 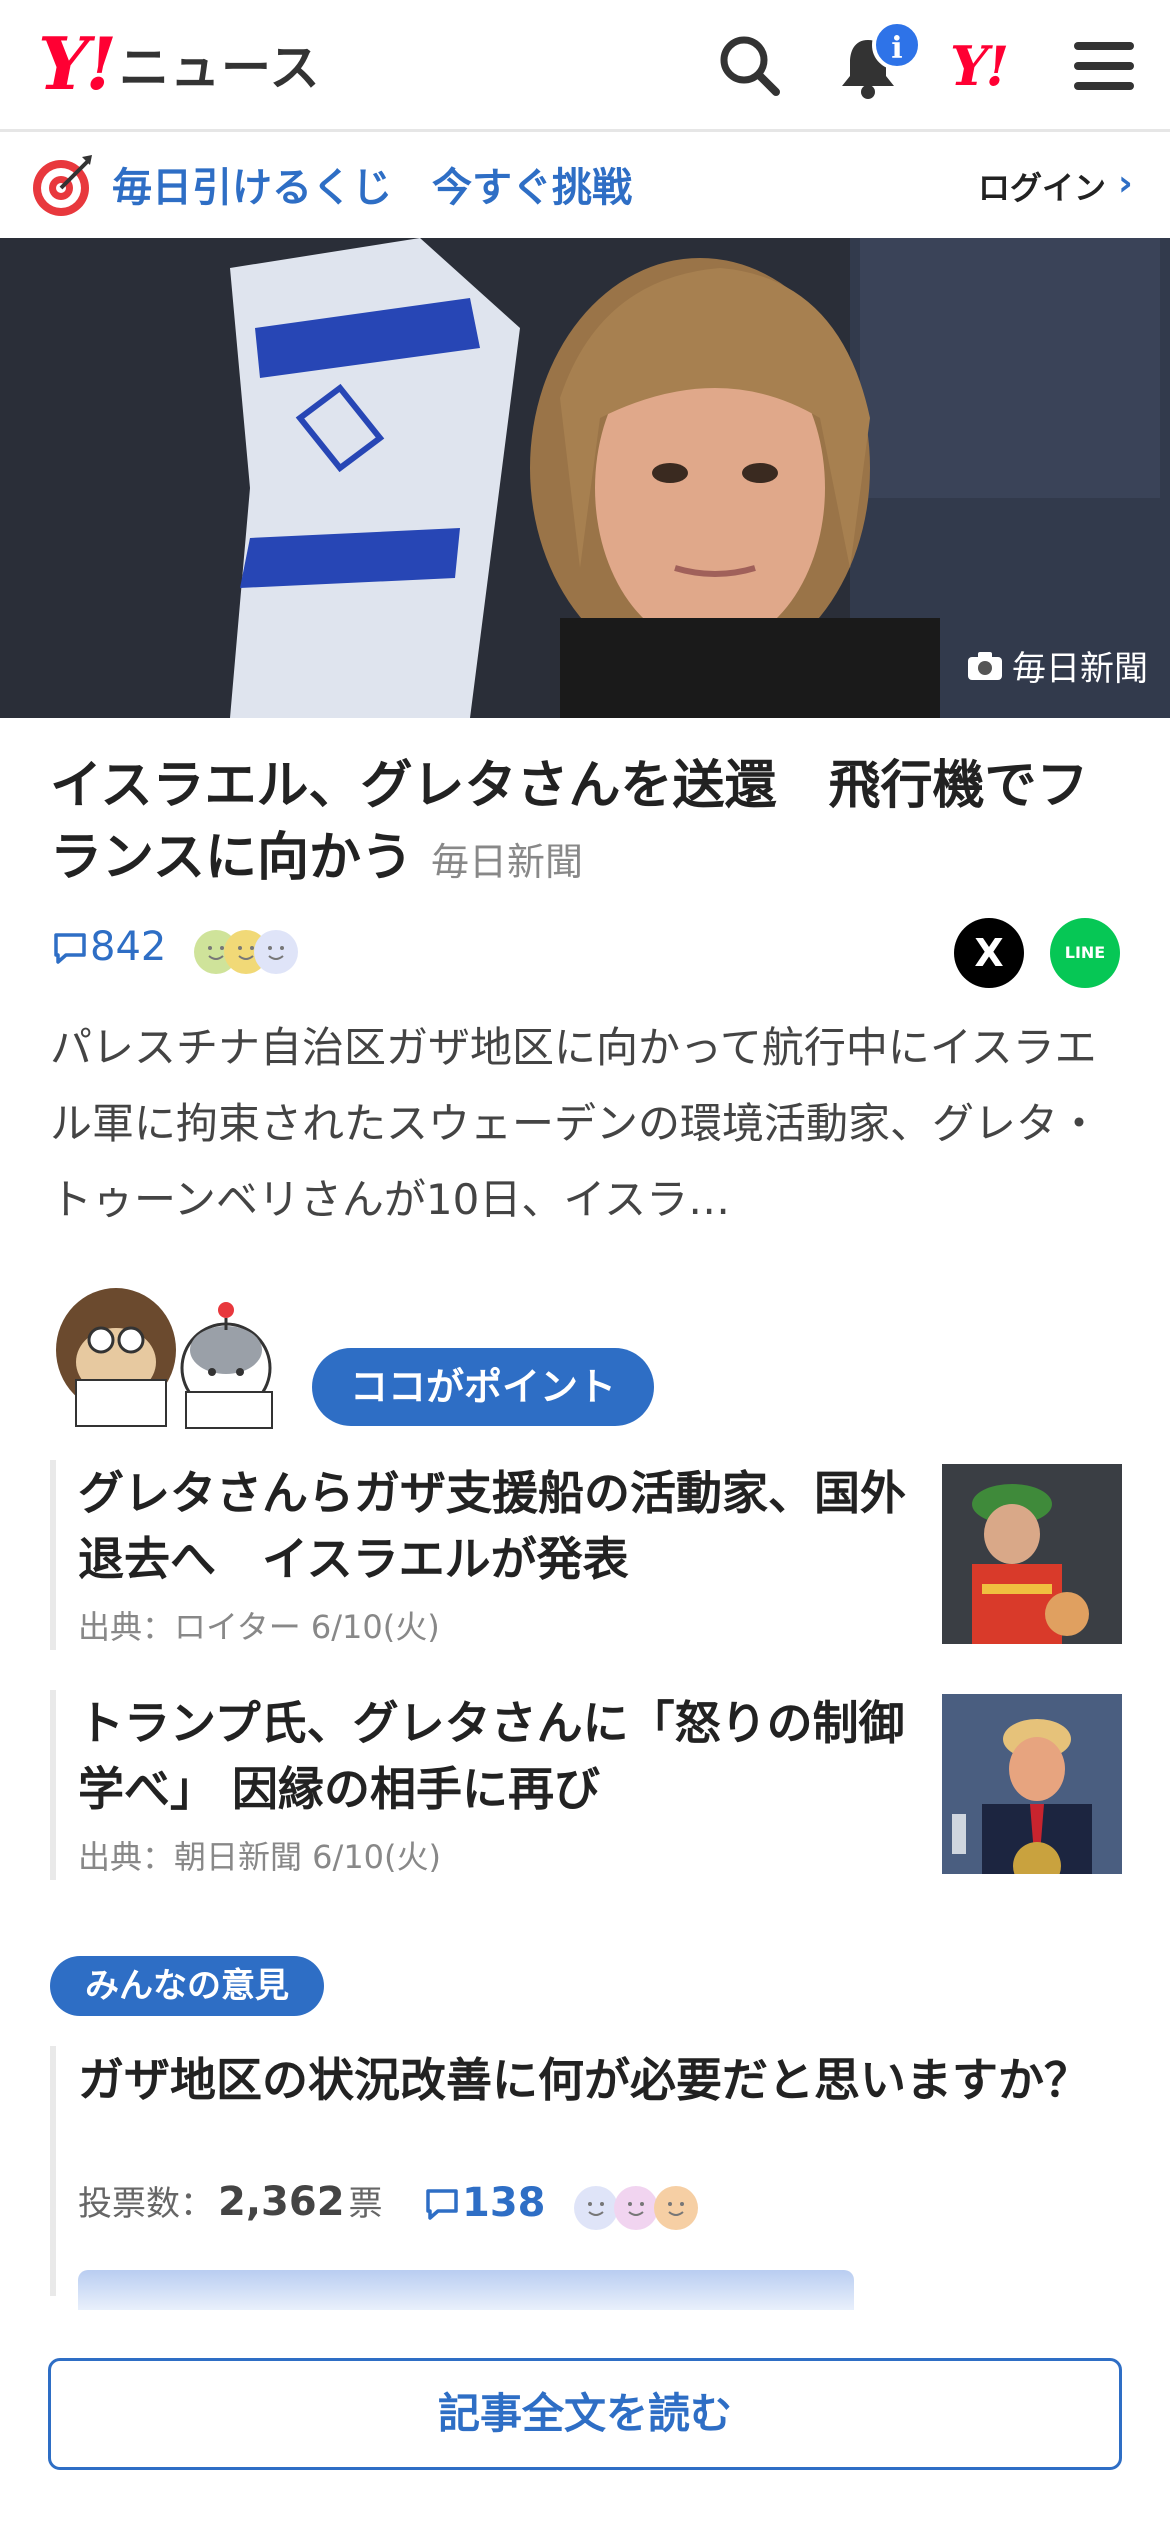 What do you see at coordinates (220, 68) in the screenshot?
I see `logo-text: ニュース` at bounding box center [220, 68].